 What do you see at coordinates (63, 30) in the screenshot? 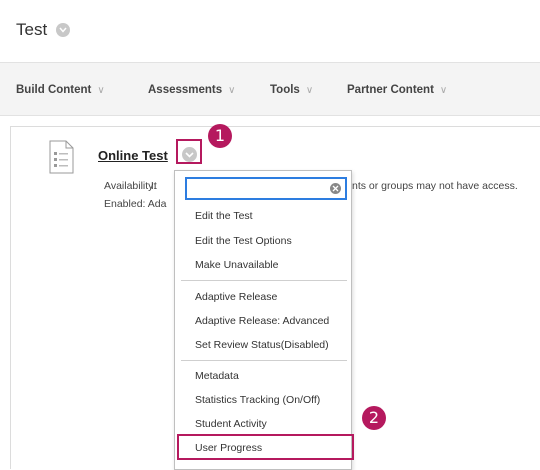
I see `title-options-chevron-icon` at bounding box center [63, 30].